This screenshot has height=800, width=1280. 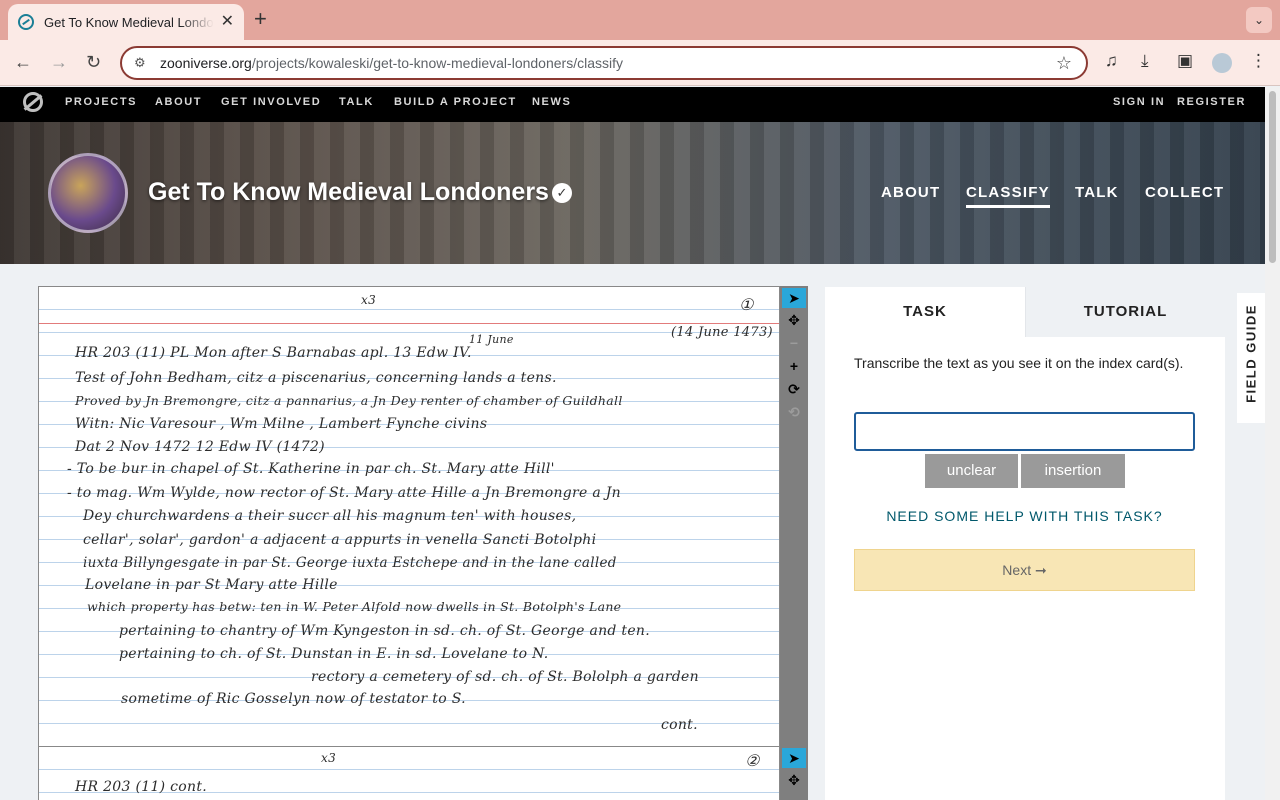 I want to click on verified-badge-icon: ✓, so click(x=562, y=193).